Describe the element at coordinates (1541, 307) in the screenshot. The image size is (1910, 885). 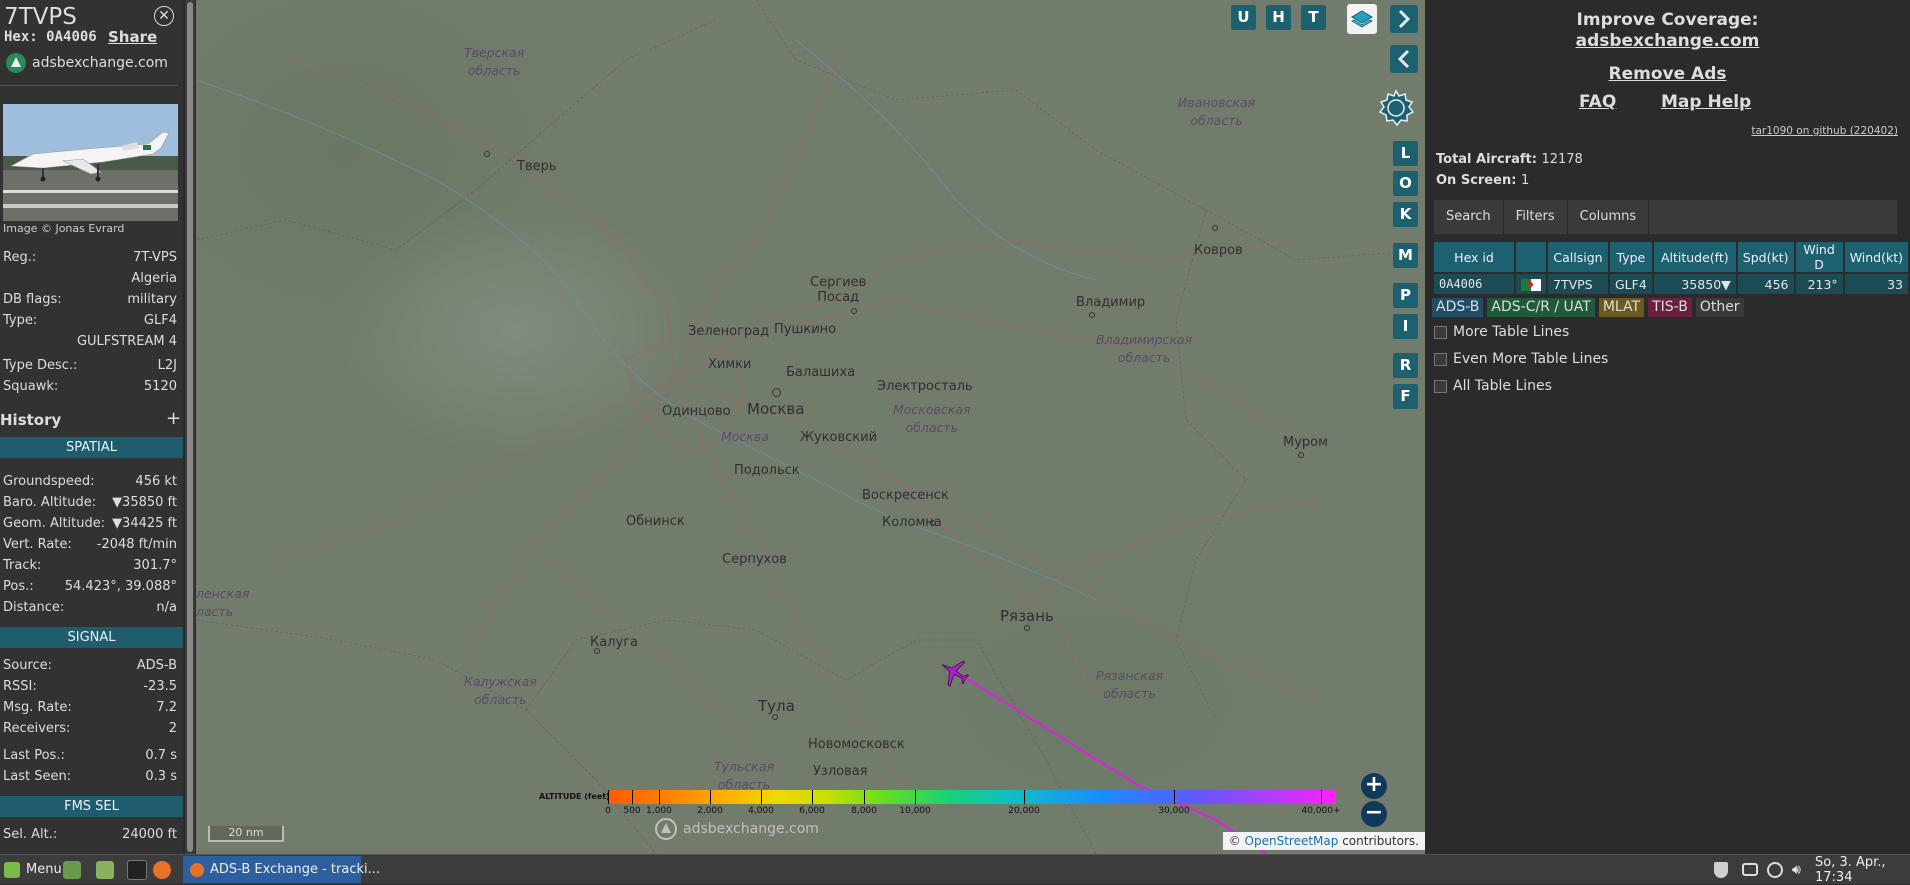
I see `source-adsc-uat: ADS-C/R / UAT` at that location.